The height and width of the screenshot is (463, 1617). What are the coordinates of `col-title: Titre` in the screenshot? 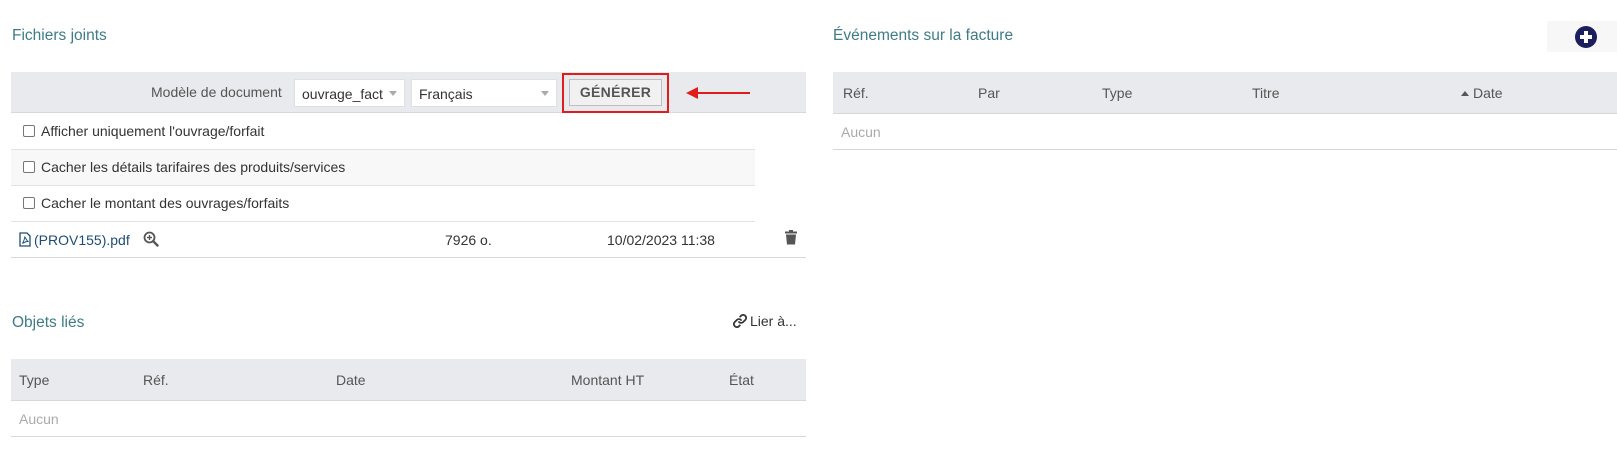 It's located at (1265, 93).